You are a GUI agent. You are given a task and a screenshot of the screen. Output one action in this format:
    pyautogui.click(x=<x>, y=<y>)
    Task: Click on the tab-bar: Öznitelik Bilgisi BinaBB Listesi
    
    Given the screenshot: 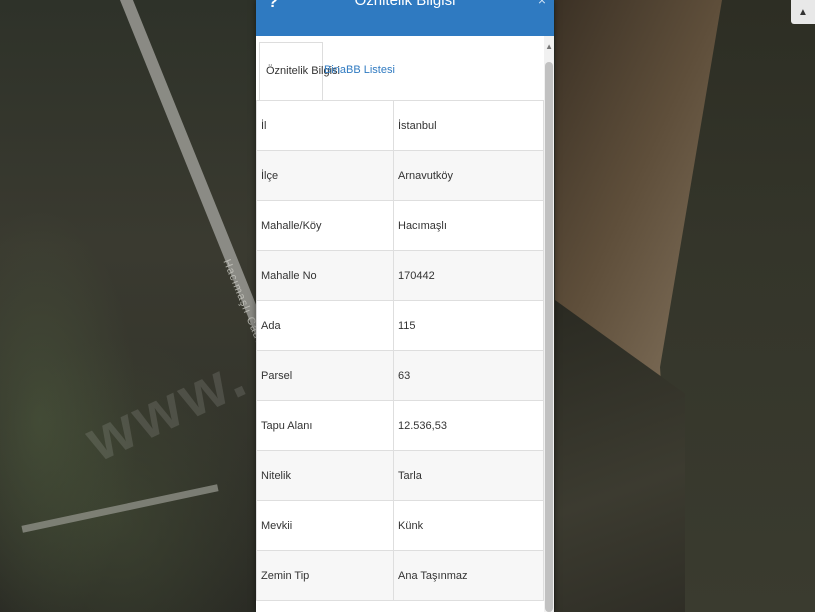 What is the action you would take?
    pyautogui.click(x=400, y=68)
    